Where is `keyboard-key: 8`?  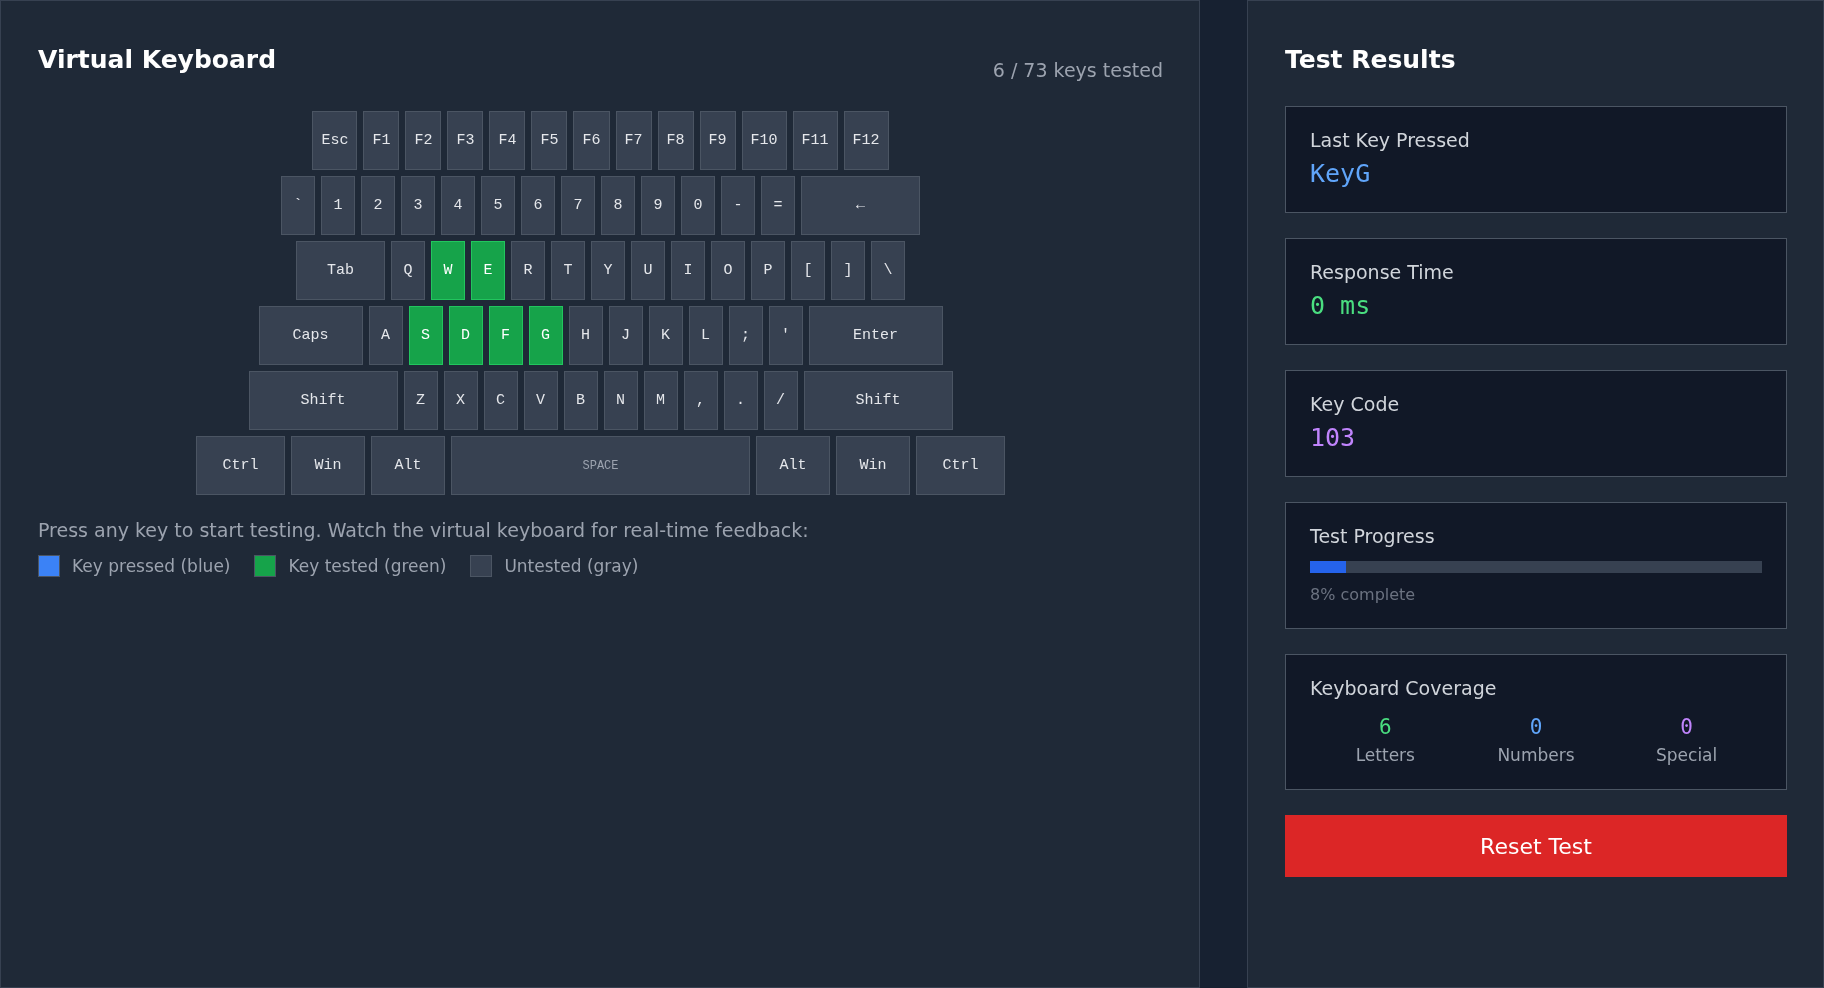 keyboard-key: 8 is located at coordinates (618, 205).